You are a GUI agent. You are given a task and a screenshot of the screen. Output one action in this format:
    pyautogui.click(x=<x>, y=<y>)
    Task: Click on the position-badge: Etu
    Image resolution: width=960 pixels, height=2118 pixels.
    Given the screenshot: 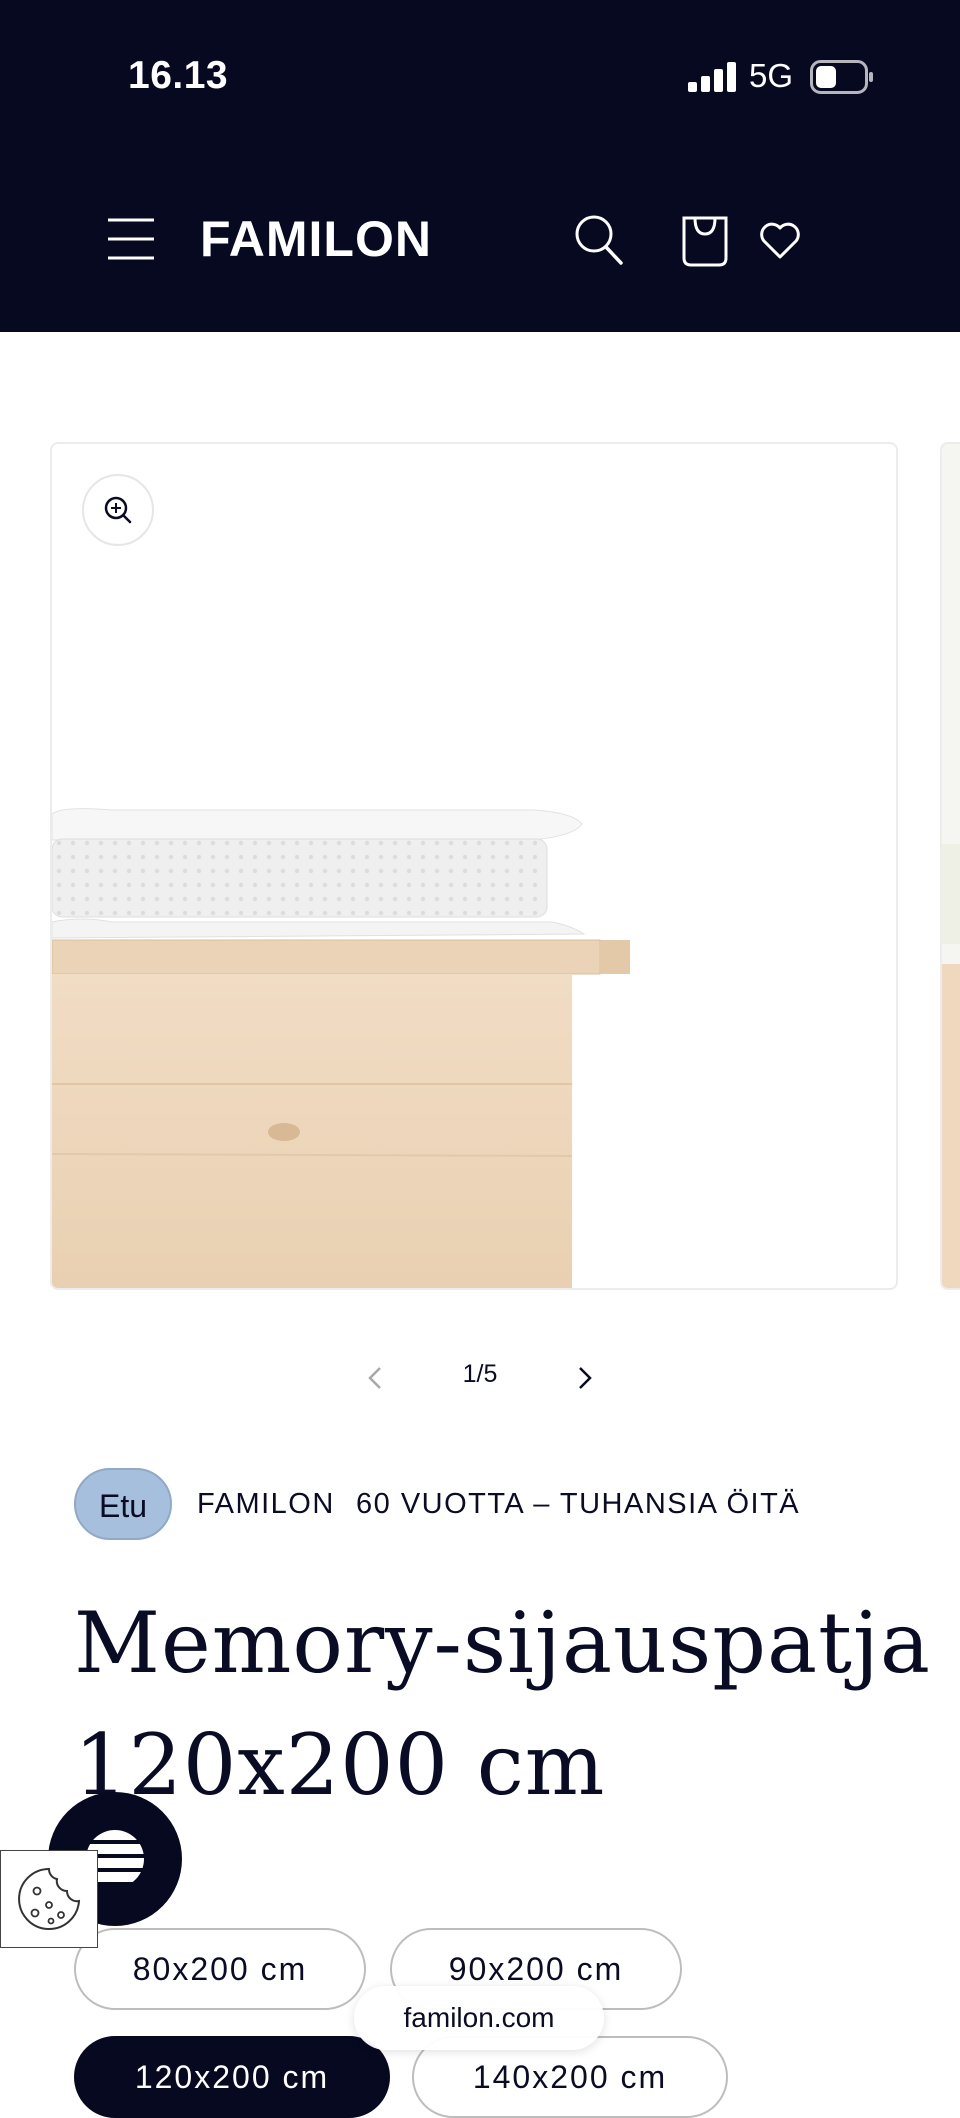 What is the action you would take?
    pyautogui.click(x=123, y=1504)
    